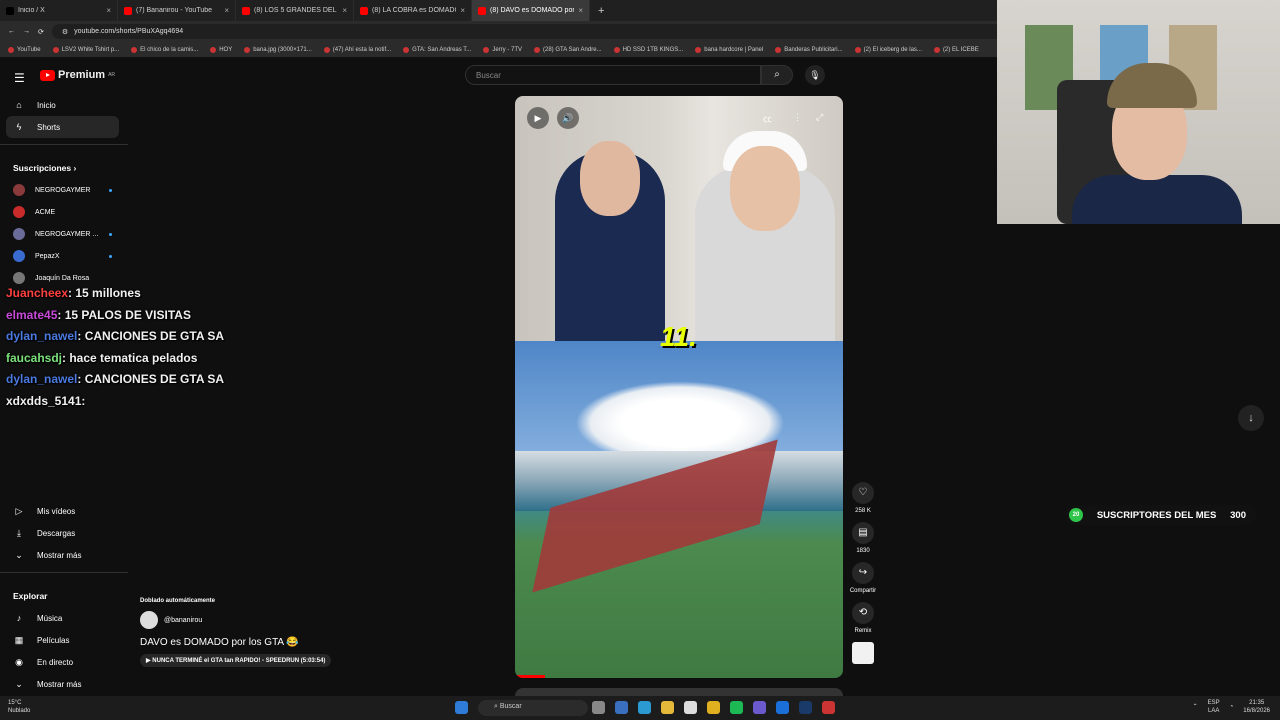 The image size is (1280, 720). I want to click on subscriptions-heading: Suscripciones ›, so click(64, 165).